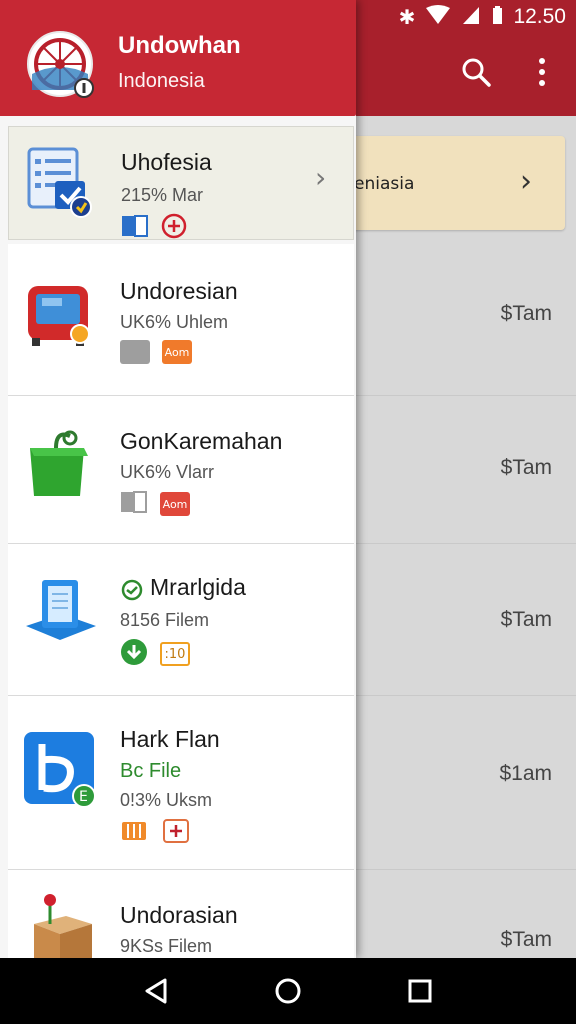 This screenshot has width=576, height=1024. What do you see at coordinates (60, 925) in the screenshot?
I see `box-pin-icon` at bounding box center [60, 925].